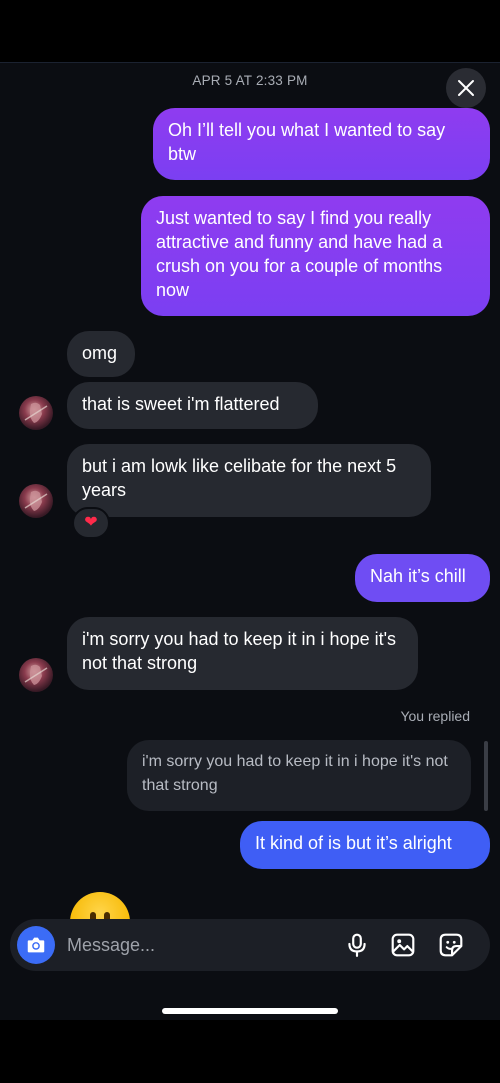 This screenshot has width=500, height=1083. I want to click on microphone-button, so click(357, 945).